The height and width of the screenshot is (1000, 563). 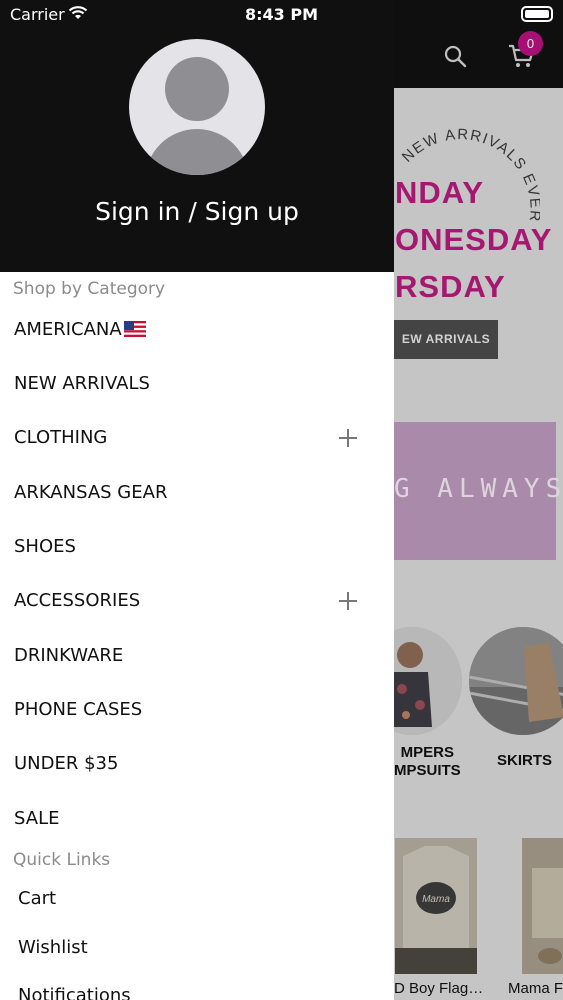 What do you see at coordinates (134, 331) in the screenshot?
I see `us-flag-icon` at bounding box center [134, 331].